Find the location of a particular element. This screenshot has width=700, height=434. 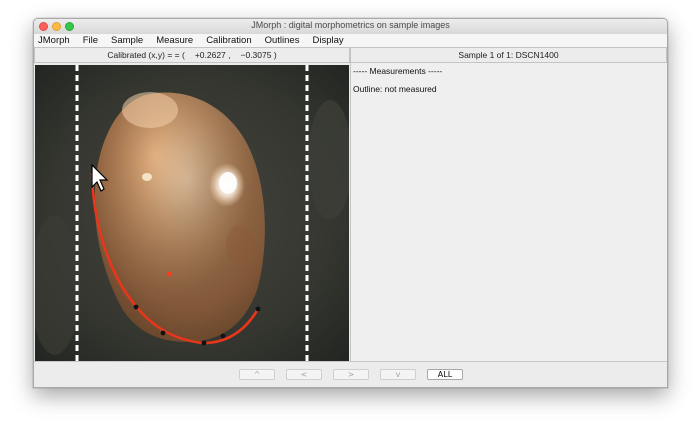

show-all-button: ALL is located at coordinates (445, 374).